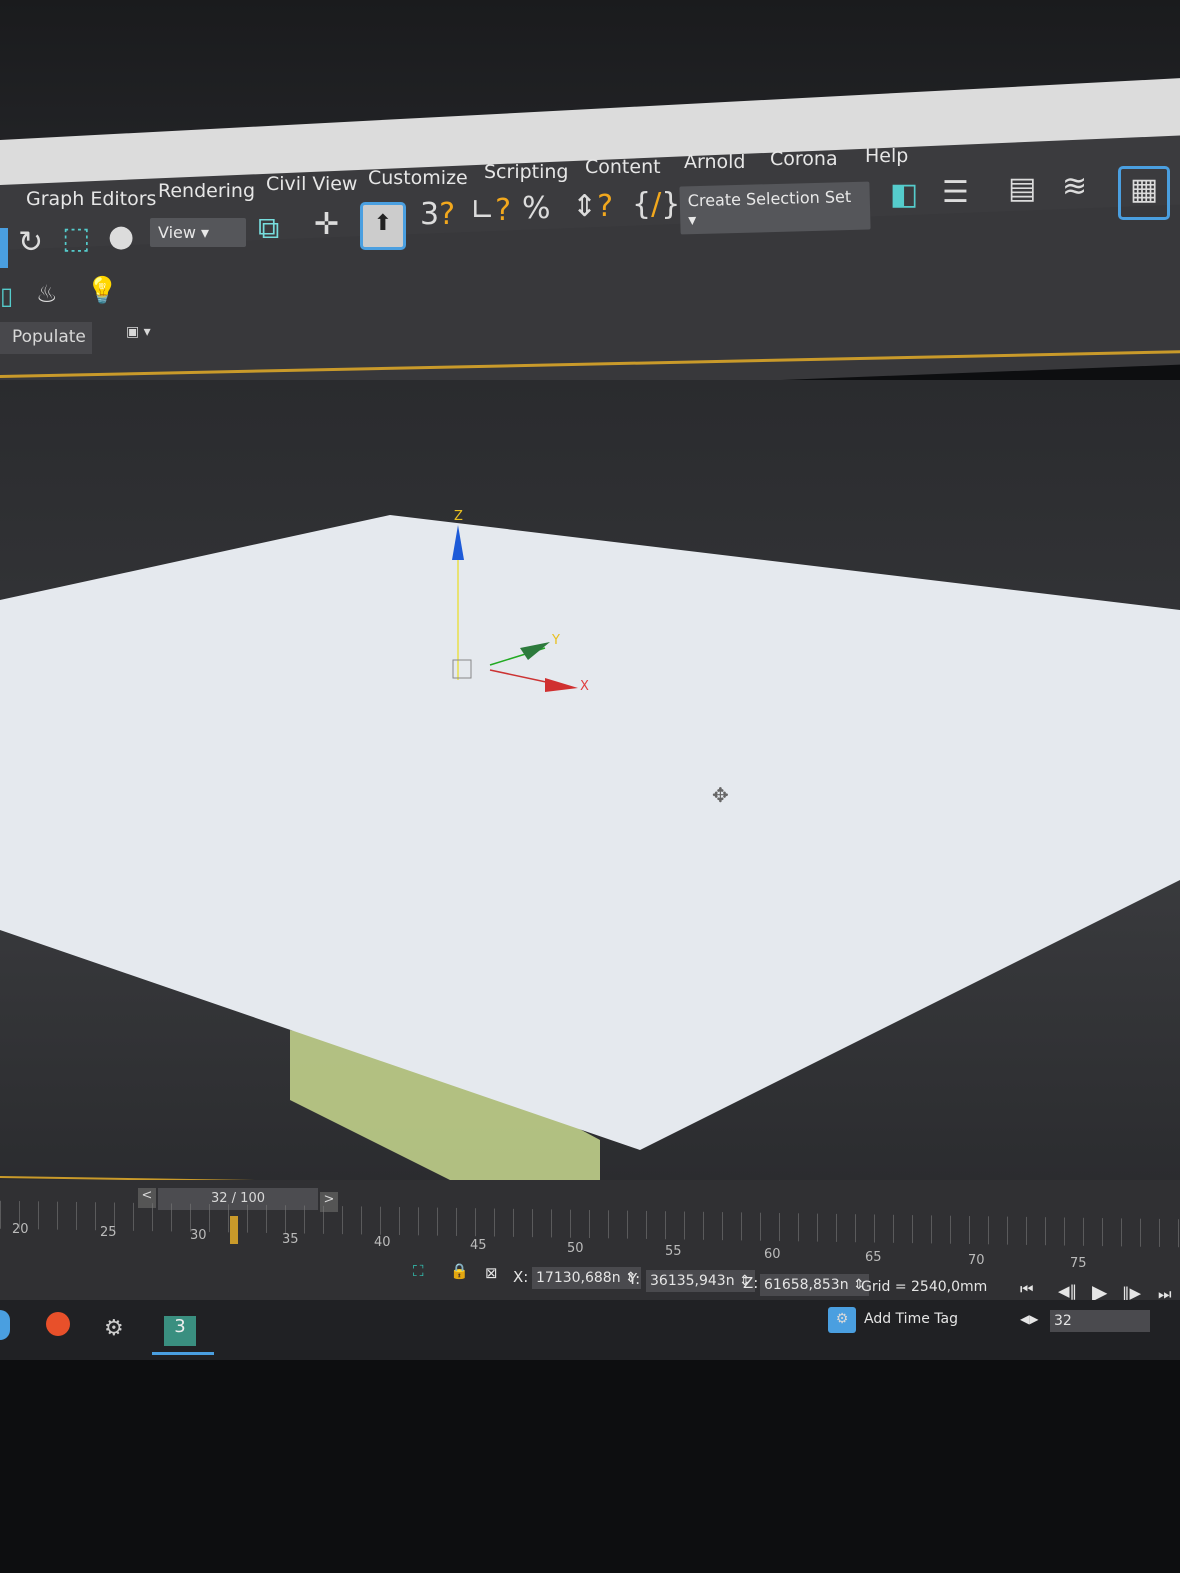 This screenshot has width=1180, height=1573. What do you see at coordinates (592, 207) in the screenshot?
I see `spinner-snap-icon: ⇕?` at bounding box center [592, 207].